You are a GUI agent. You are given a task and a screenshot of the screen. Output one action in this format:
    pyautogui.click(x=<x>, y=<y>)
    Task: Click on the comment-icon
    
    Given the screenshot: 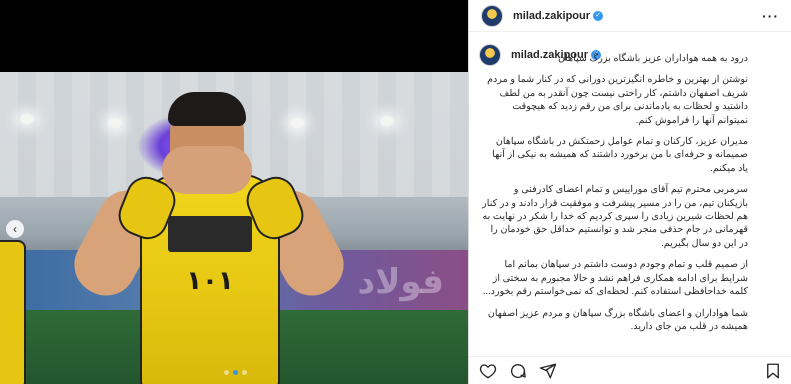 What is the action you would take?
    pyautogui.click(x=518, y=371)
    